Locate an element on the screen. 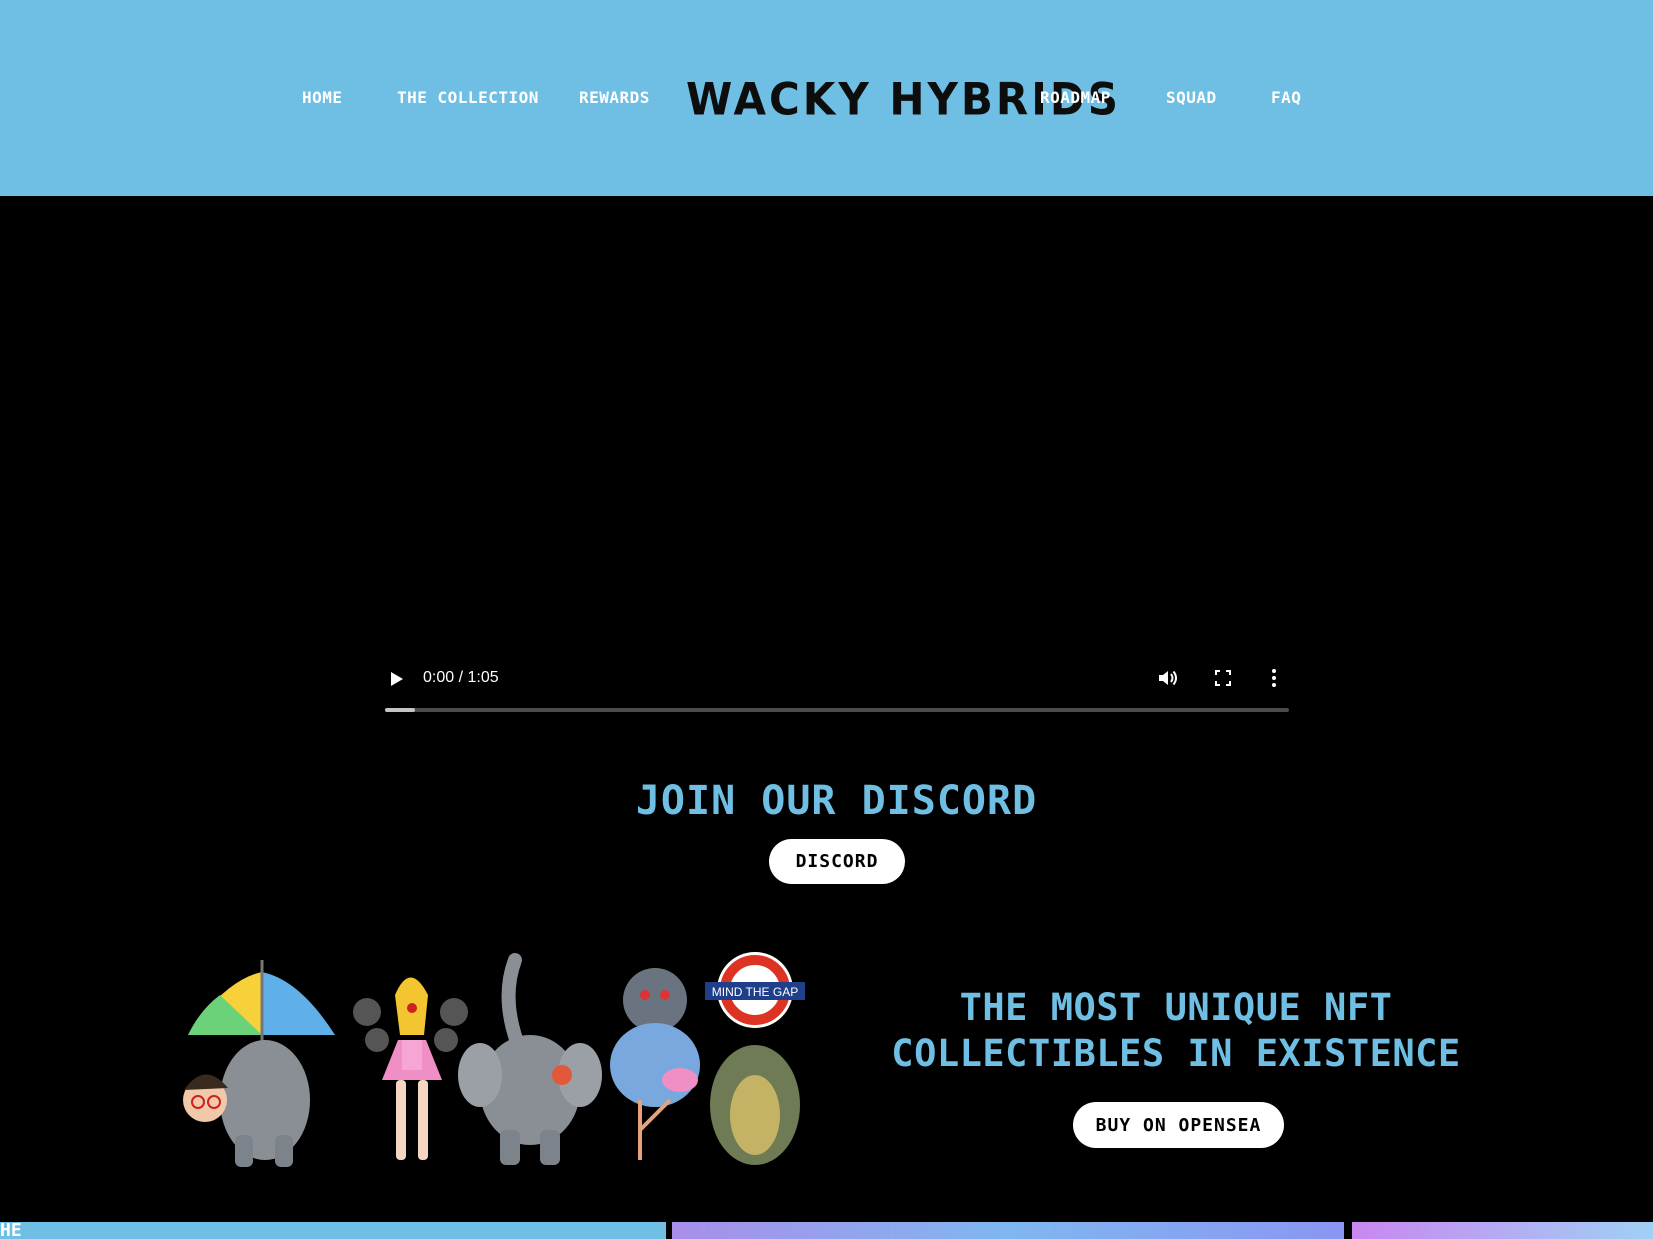 This screenshot has height=1239, width=1653. nav-home: HOME is located at coordinates (322, 97).